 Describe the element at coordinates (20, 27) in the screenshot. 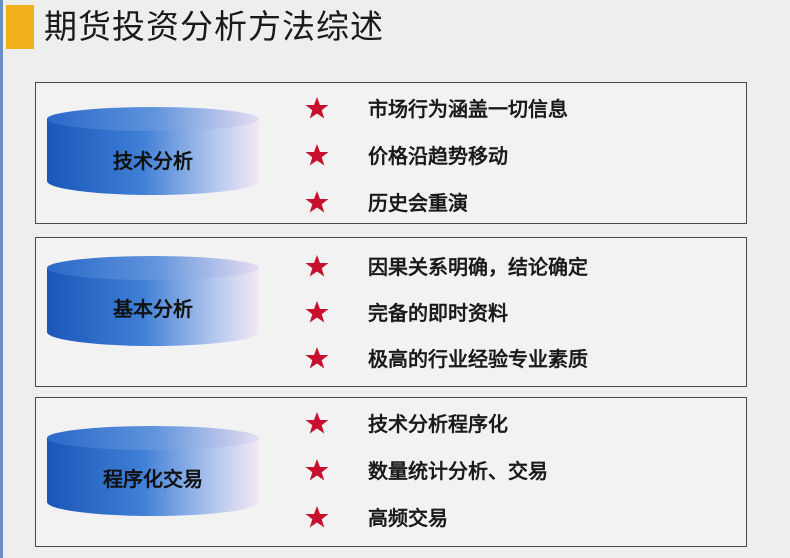

I see `title-accent-block` at that location.